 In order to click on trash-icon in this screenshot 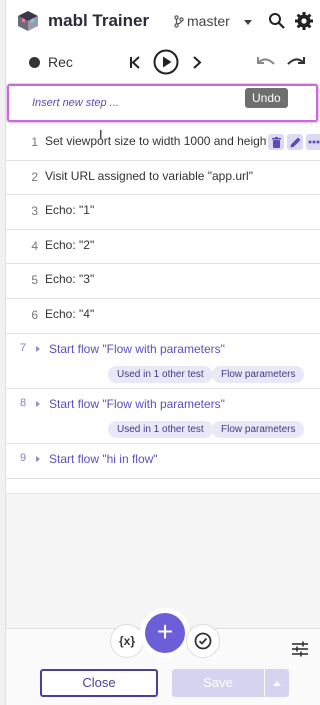, I will do `click(276, 142)`.